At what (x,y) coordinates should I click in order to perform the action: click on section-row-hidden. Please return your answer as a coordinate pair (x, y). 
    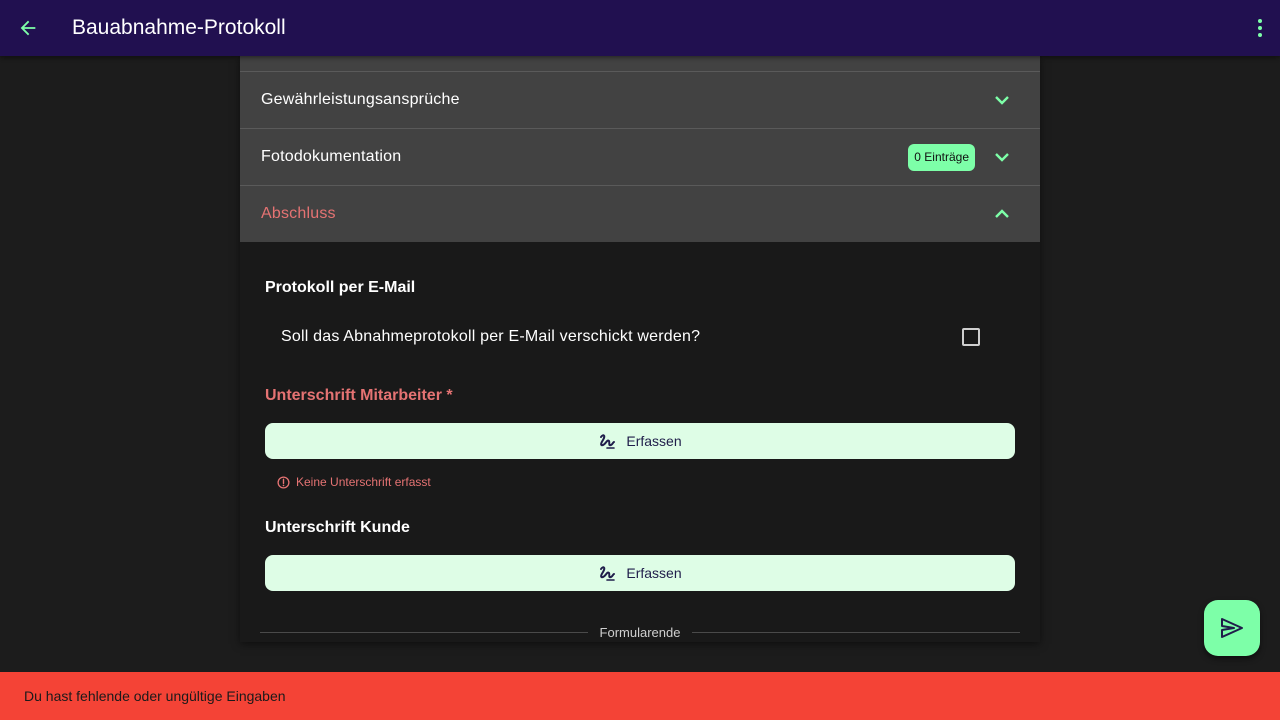
    Looking at the image, I should click on (640, 63).